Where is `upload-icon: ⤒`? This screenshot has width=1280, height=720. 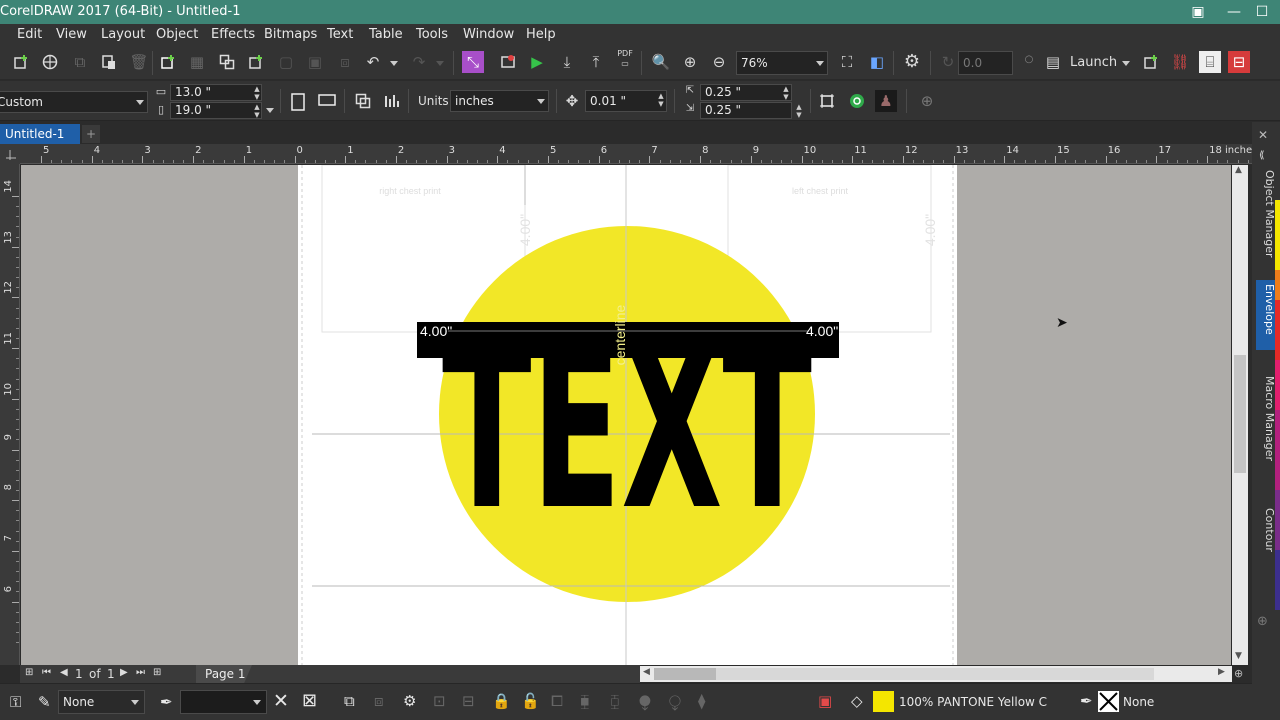
upload-icon: ⤒ is located at coordinates (596, 62).